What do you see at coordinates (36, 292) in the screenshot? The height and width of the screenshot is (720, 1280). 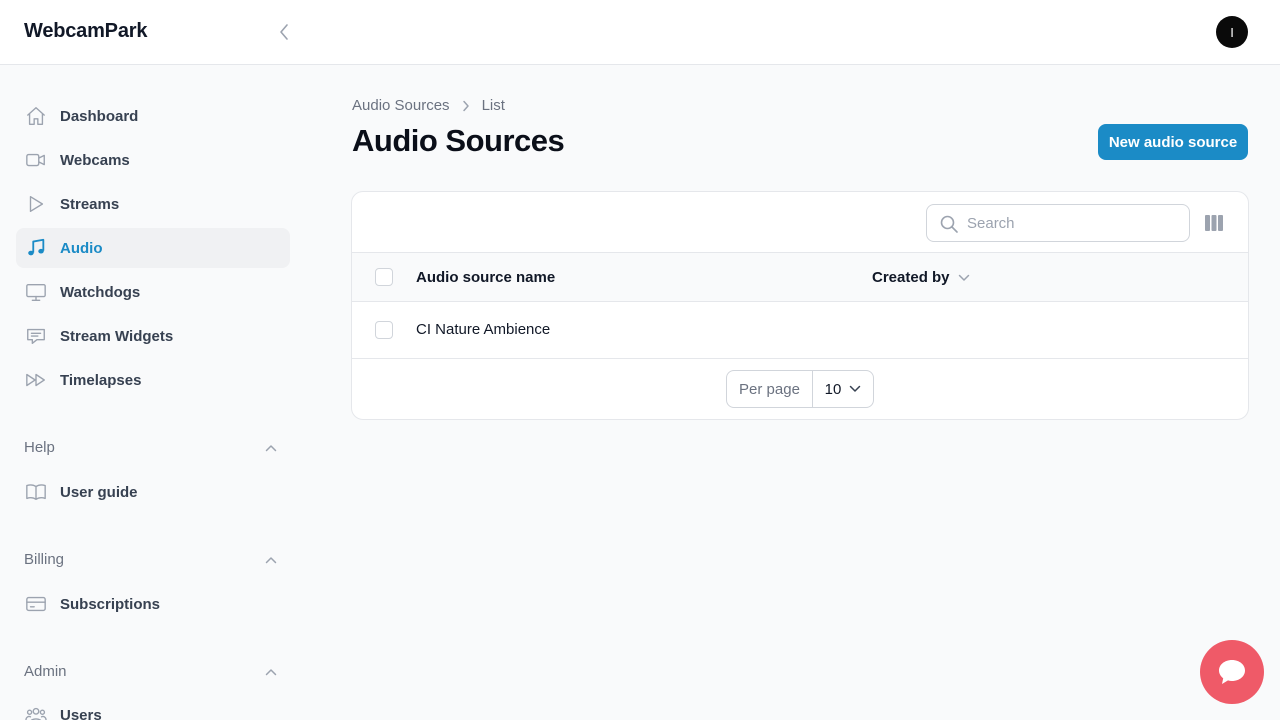 I see `monitor-icon` at bounding box center [36, 292].